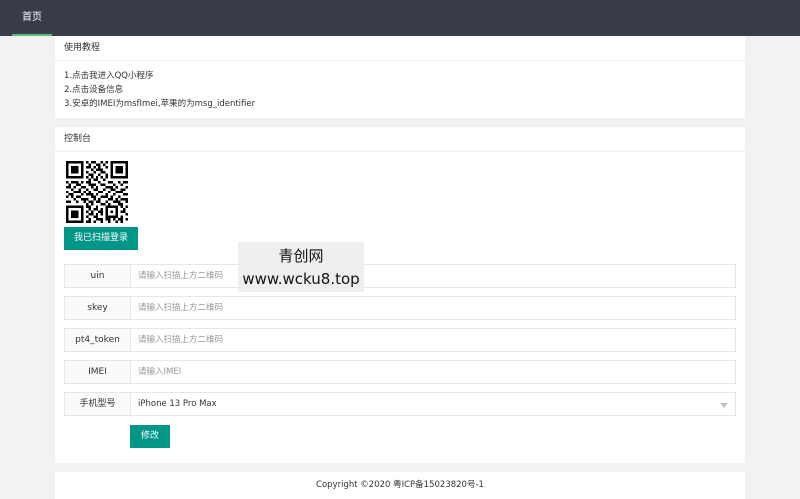 The width and height of the screenshot is (800, 499). Describe the element at coordinates (101, 238) in the screenshot. I see `scan-login-button: 我已扫描登录` at that location.